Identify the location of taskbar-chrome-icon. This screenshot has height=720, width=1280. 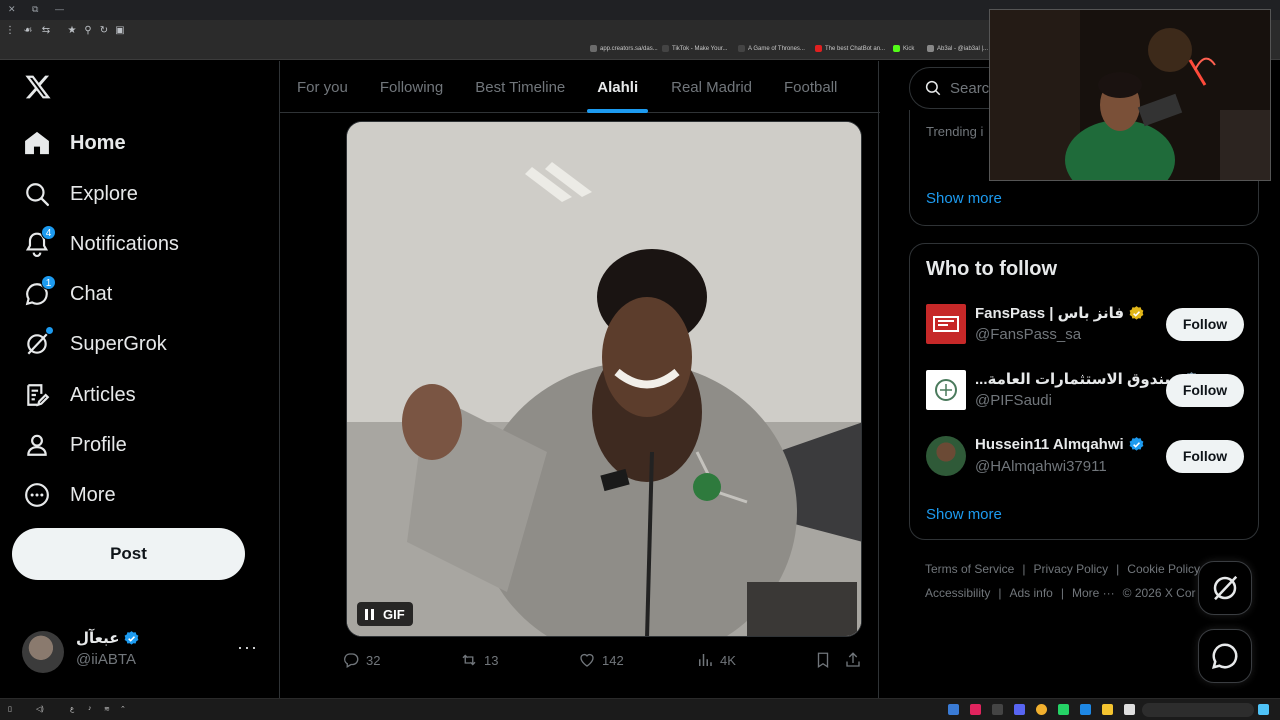
(1041, 709).